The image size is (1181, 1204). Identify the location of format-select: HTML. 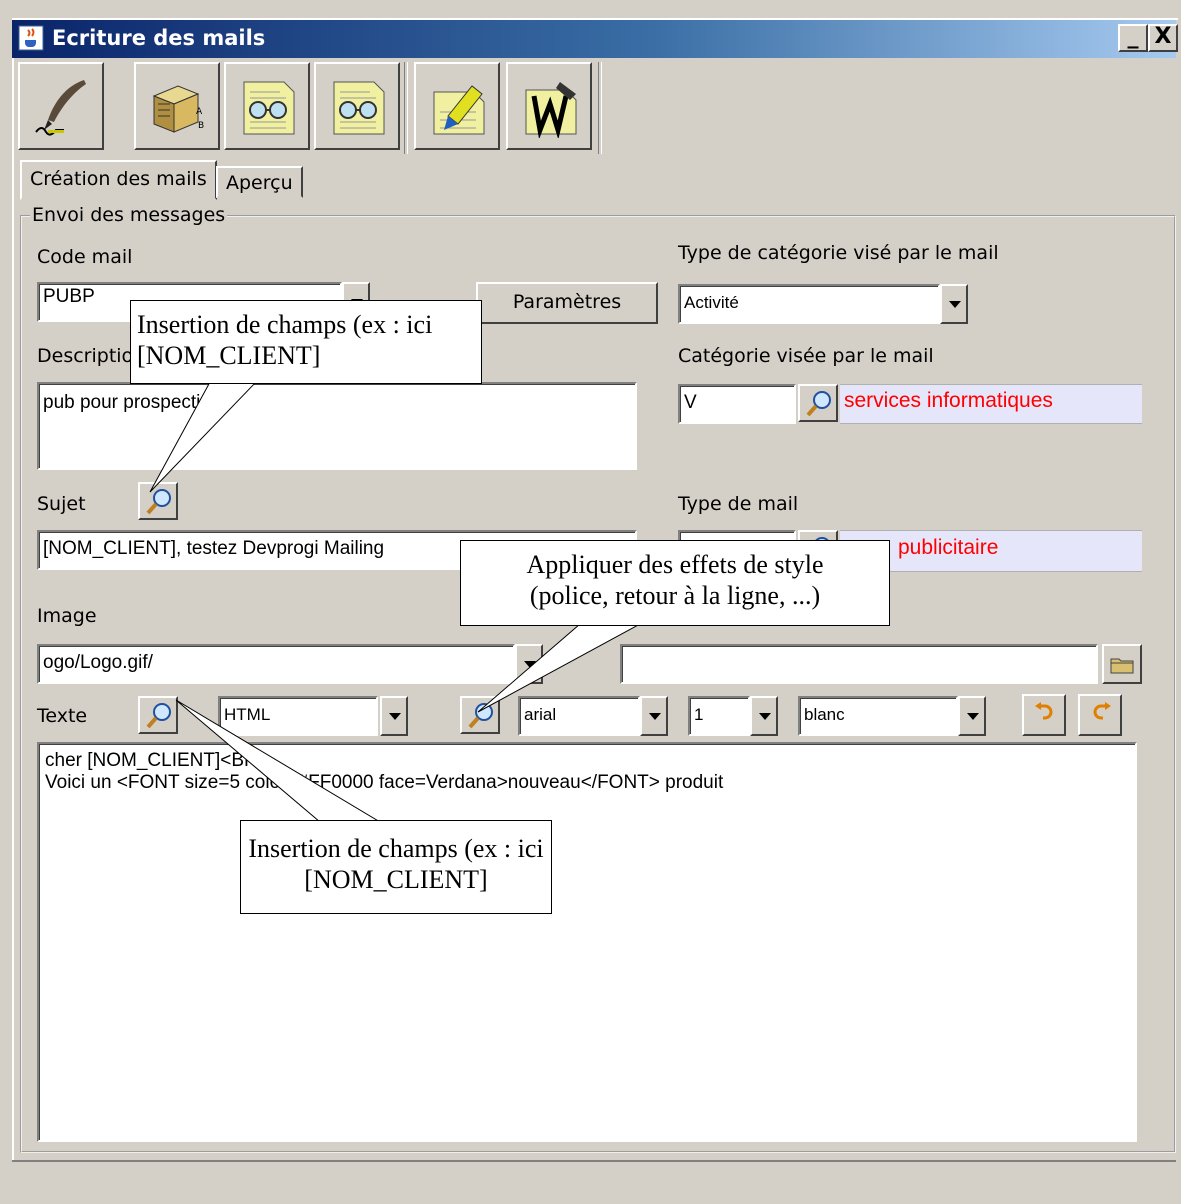
(298, 716).